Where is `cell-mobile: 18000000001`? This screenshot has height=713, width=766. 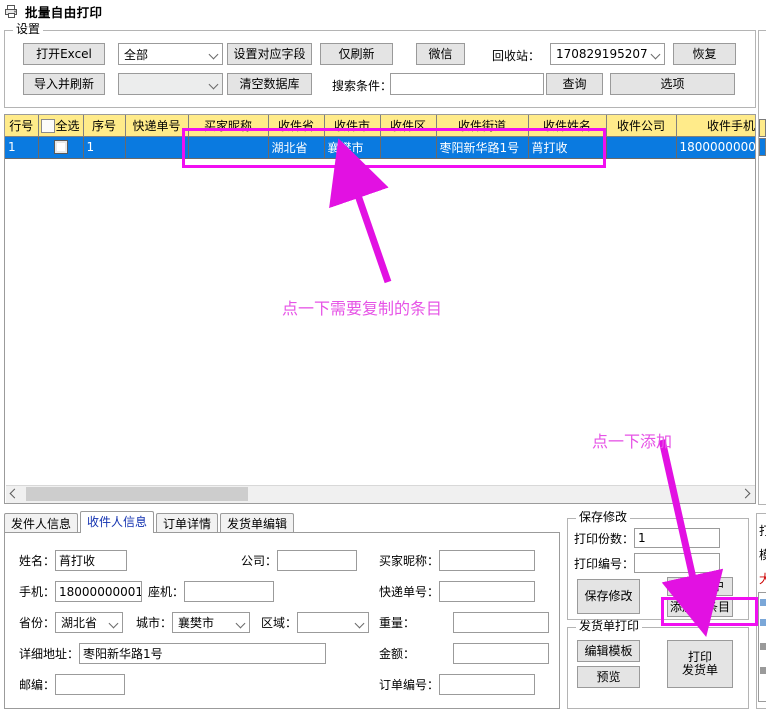
cell-mobile: 18000000001 is located at coordinates (715, 147).